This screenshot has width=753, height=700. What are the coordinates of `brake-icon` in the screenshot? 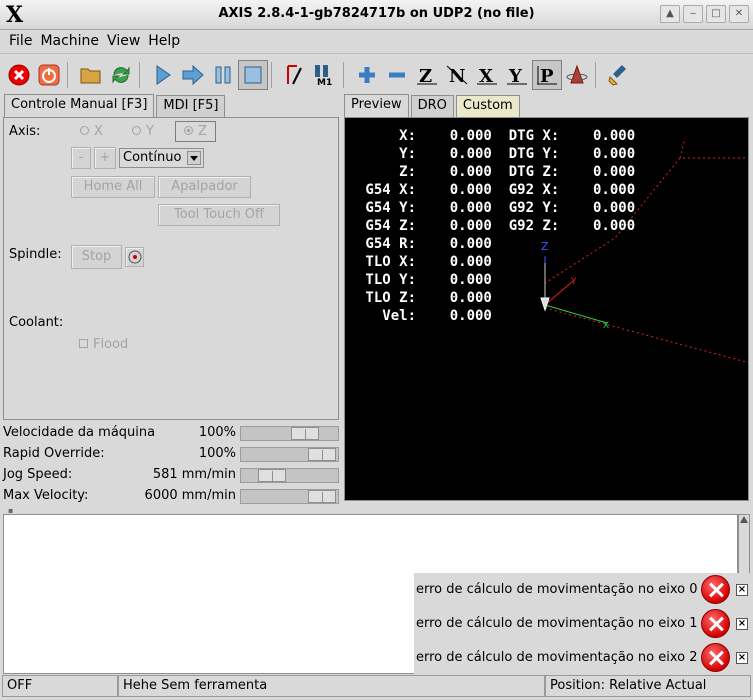 It's located at (134, 257).